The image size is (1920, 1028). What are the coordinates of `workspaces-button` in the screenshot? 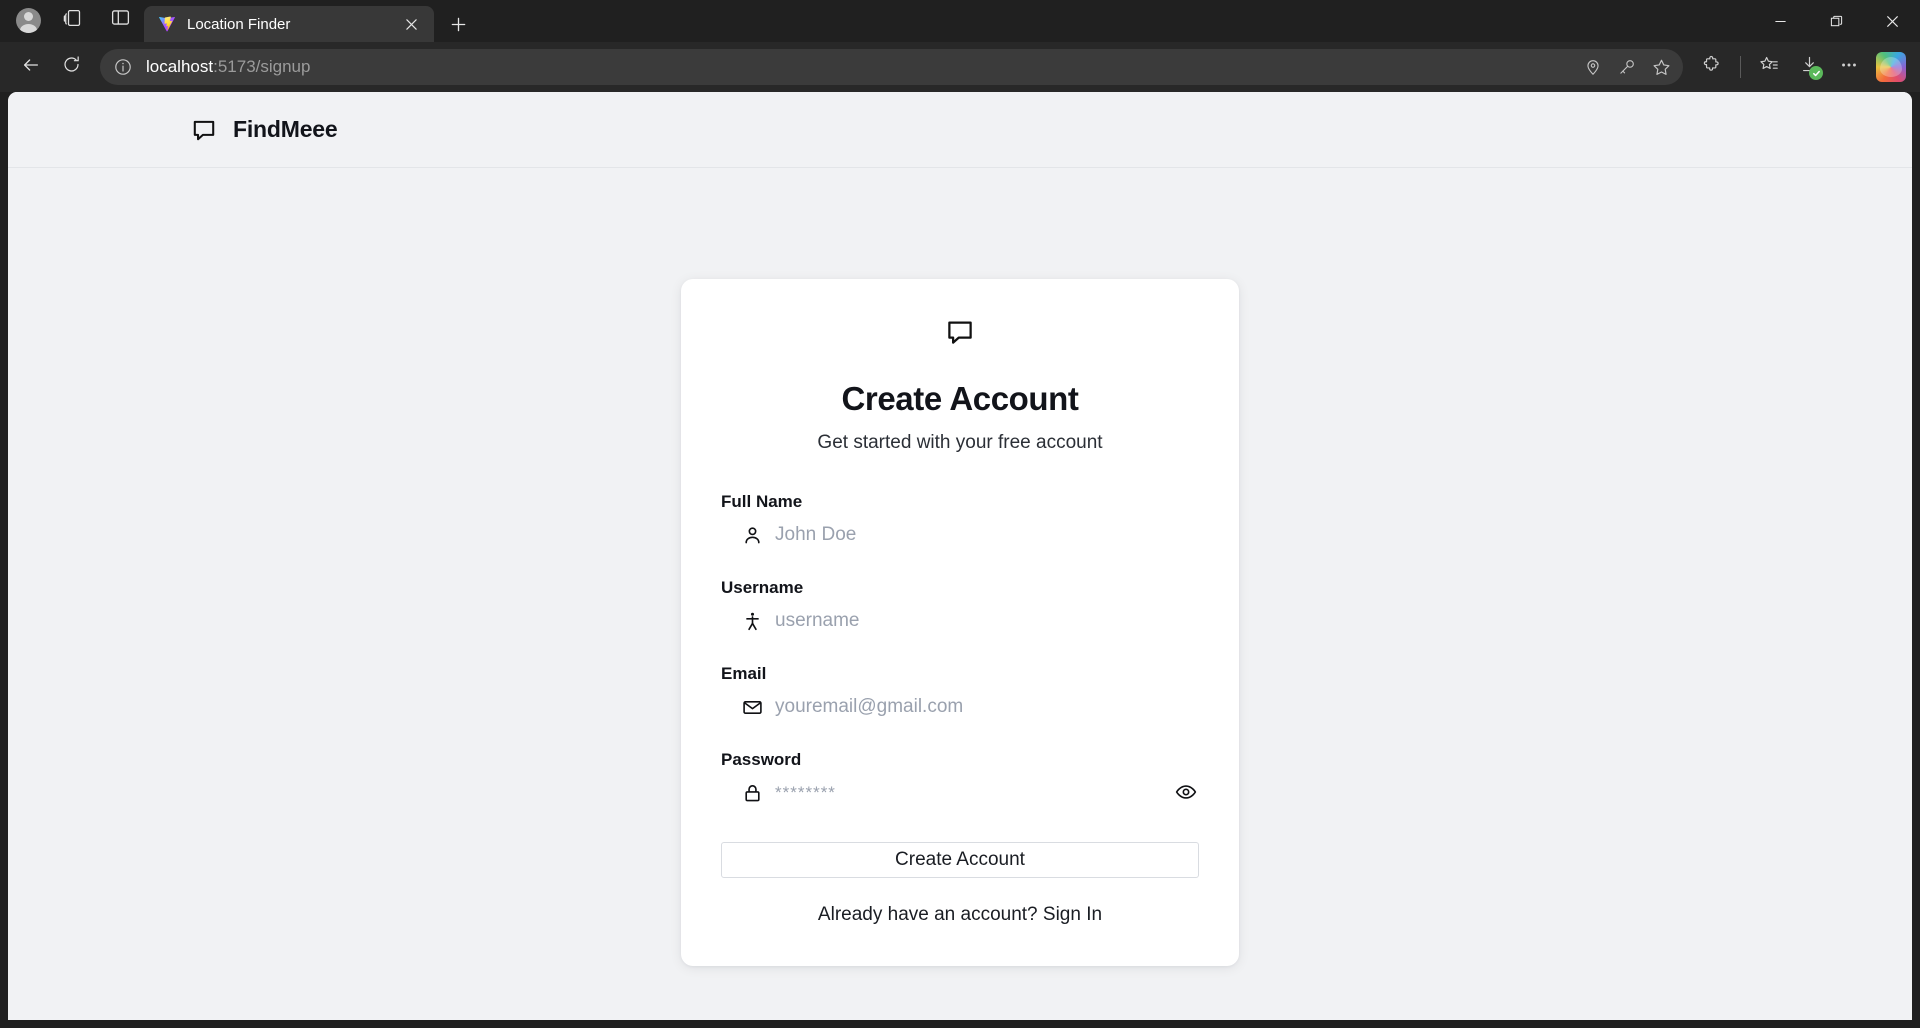 It's located at (74, 20).